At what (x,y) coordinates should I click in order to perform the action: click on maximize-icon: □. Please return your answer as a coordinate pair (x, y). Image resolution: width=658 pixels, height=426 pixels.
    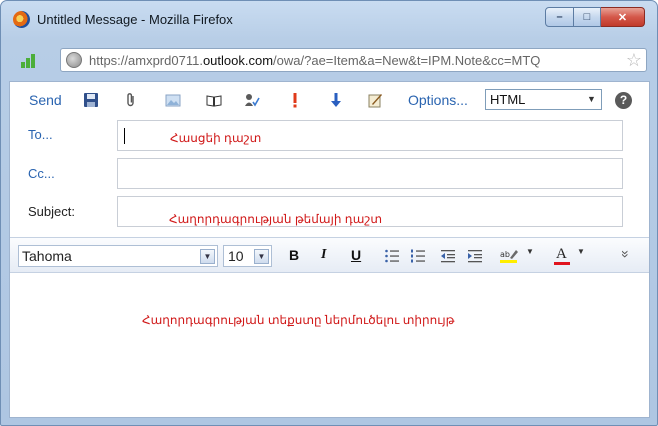
    Looking at the image, I should click on (587, 17).